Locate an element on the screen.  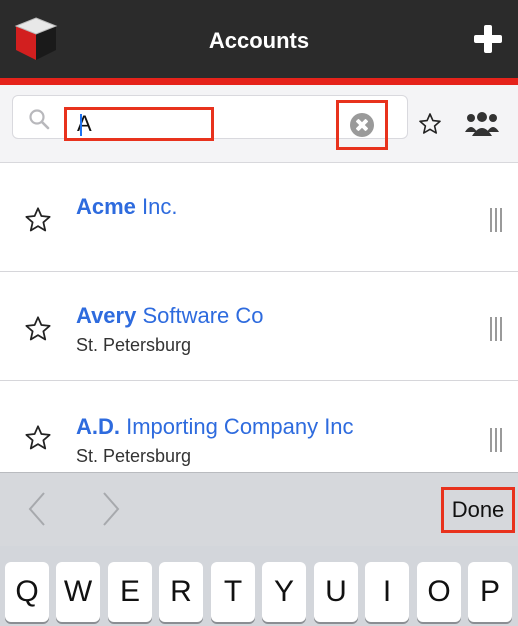
key-e: E is located at coordinates (130, 592).